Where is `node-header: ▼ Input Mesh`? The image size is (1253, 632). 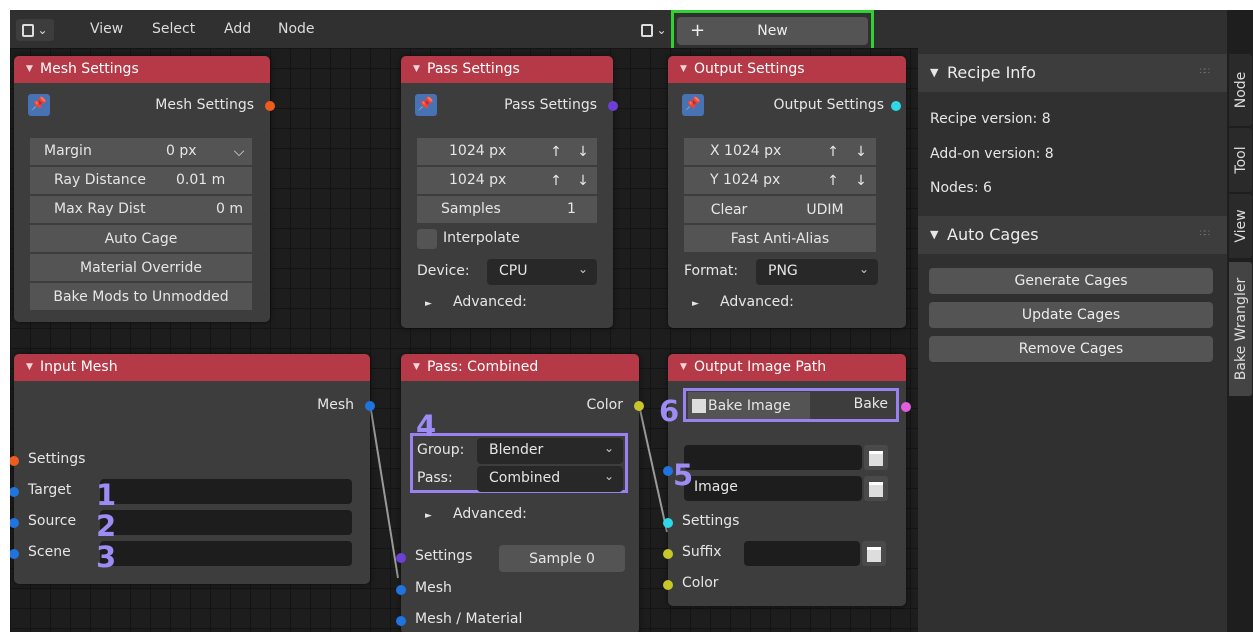 node-header: ▼ Input Mesh is located at coordinates (192, 367).